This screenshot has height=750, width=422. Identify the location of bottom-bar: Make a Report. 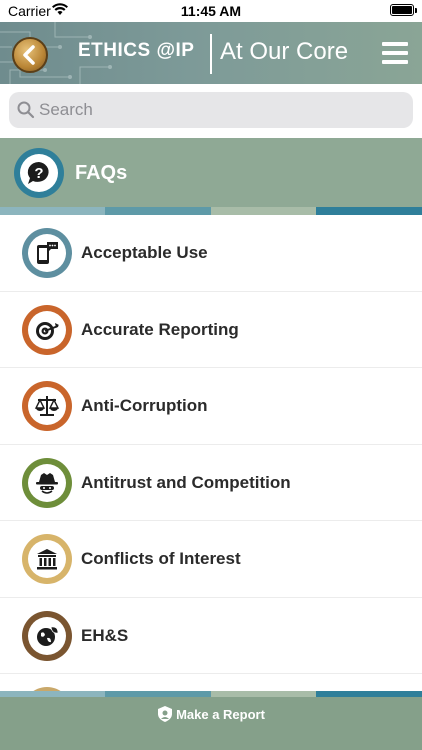
(211, 720).